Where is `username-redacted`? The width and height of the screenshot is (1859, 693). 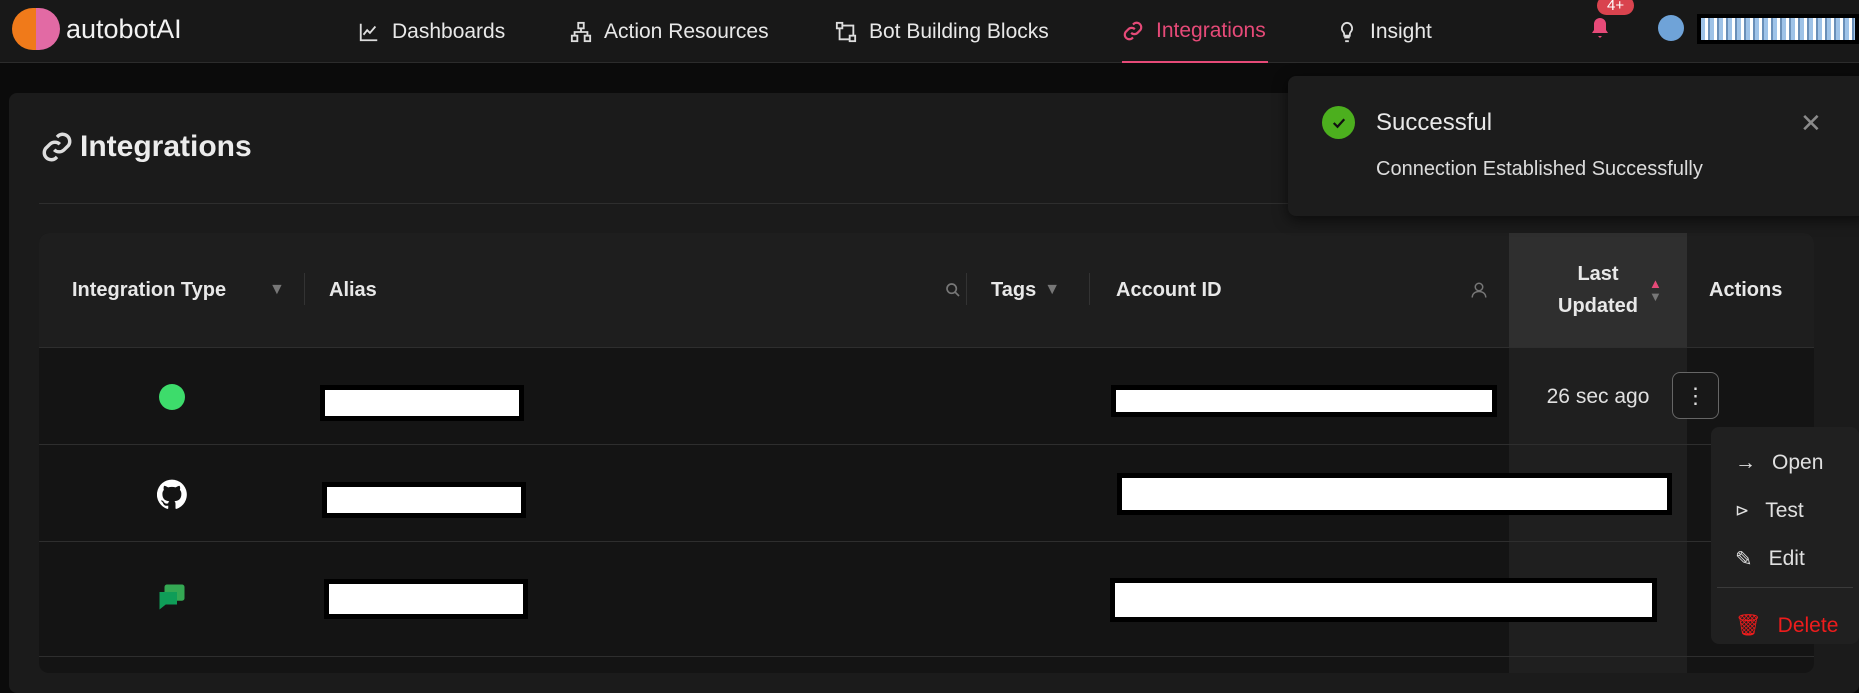
username-redacted is located at coordinates (1778, 29).